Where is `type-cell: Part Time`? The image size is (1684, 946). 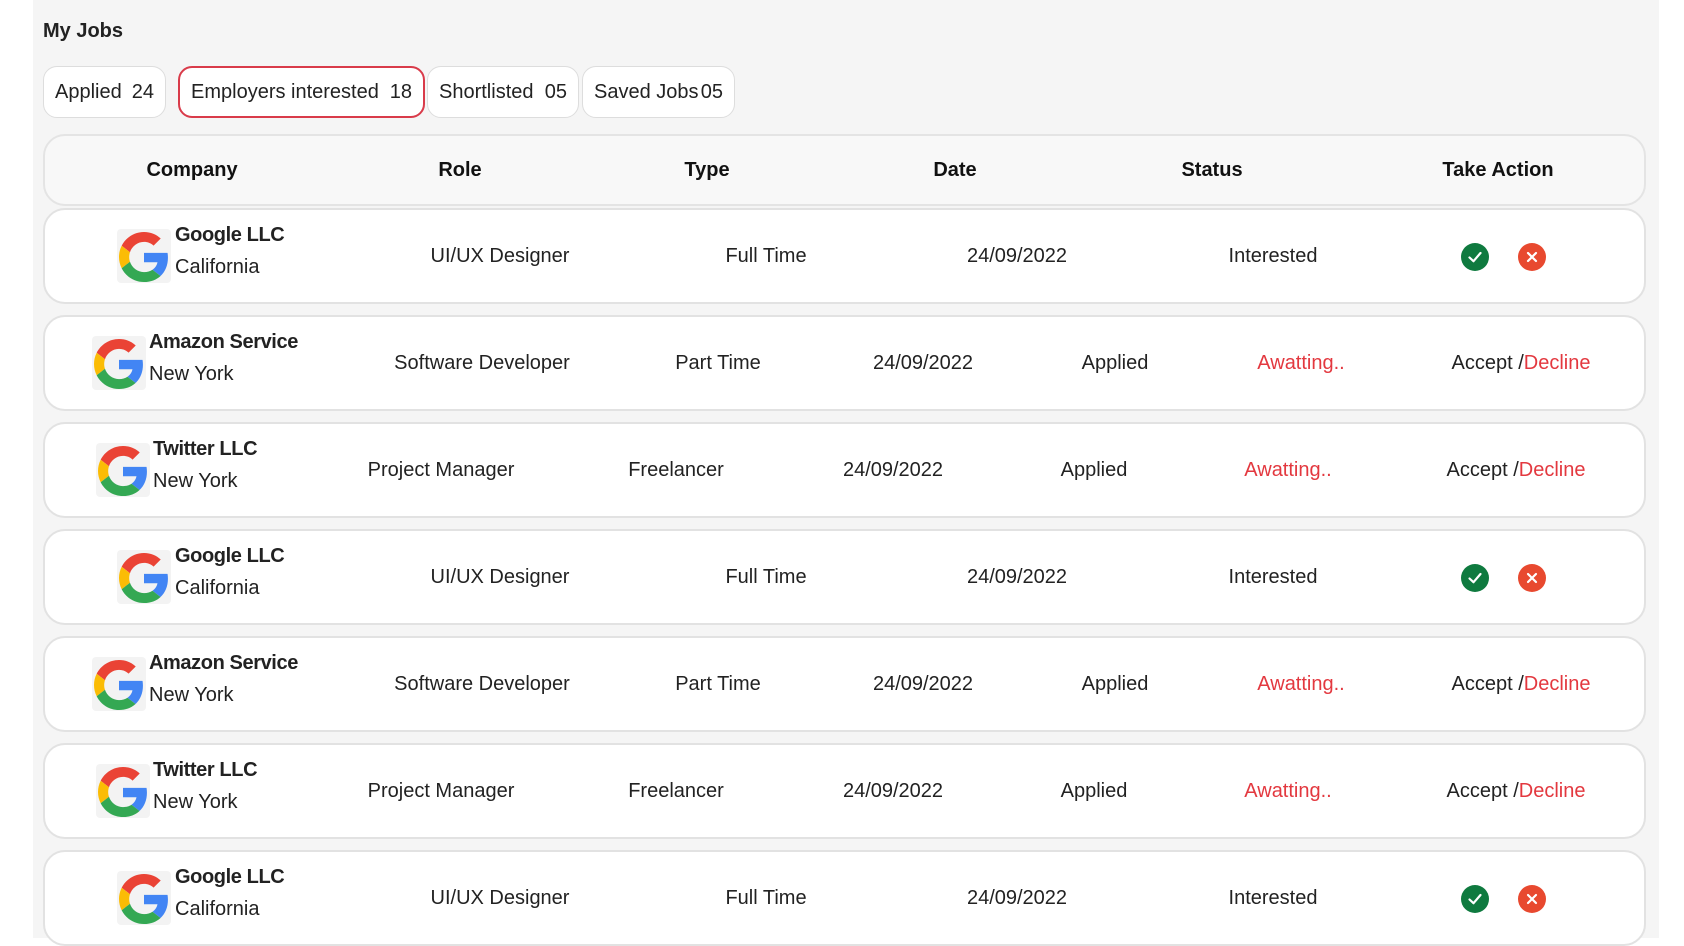 type-cell: Part Time is located at coordinates (718, 683).